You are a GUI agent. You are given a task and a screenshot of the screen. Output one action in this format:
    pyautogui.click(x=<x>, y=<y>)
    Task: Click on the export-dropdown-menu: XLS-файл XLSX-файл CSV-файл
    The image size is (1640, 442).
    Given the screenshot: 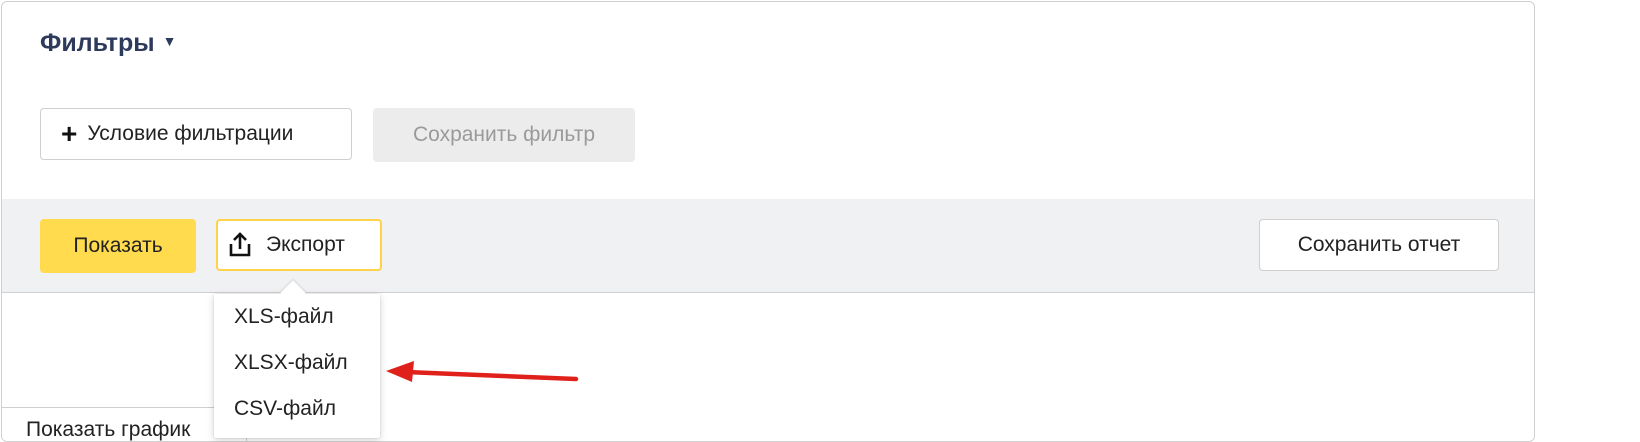 What is the action you would take?
    pyautogui.click(x=297, y=359)
    